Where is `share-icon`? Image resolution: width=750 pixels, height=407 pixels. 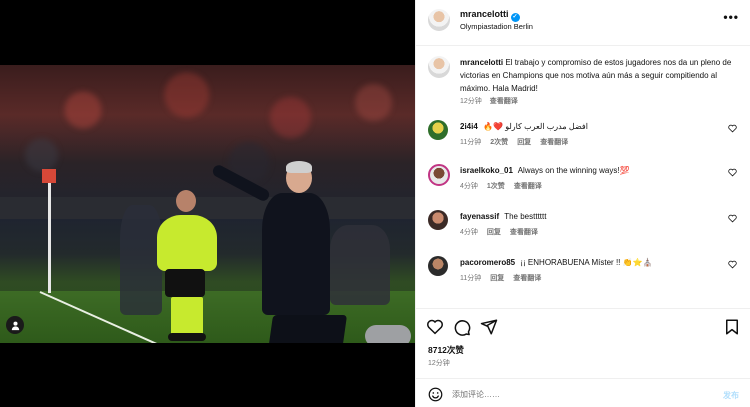
share-icon is located at coordinates (489, 327).